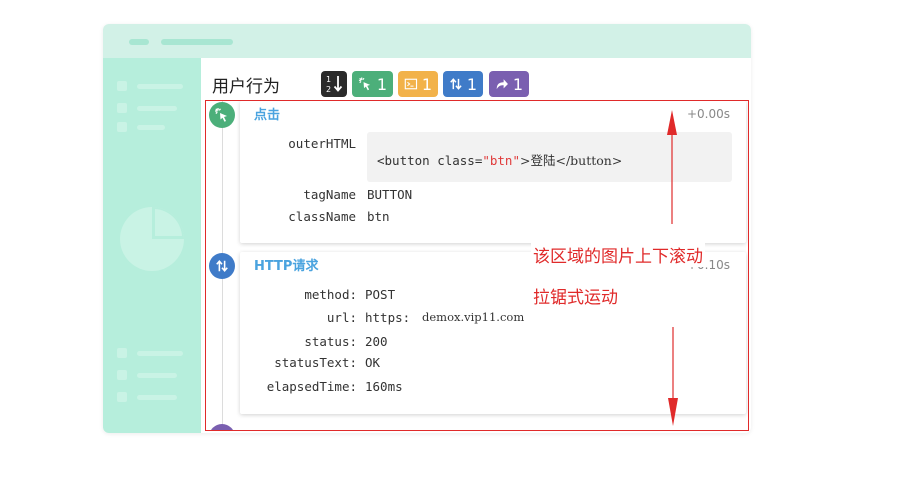  I want to click on http-event-icon, so click(222, 266).